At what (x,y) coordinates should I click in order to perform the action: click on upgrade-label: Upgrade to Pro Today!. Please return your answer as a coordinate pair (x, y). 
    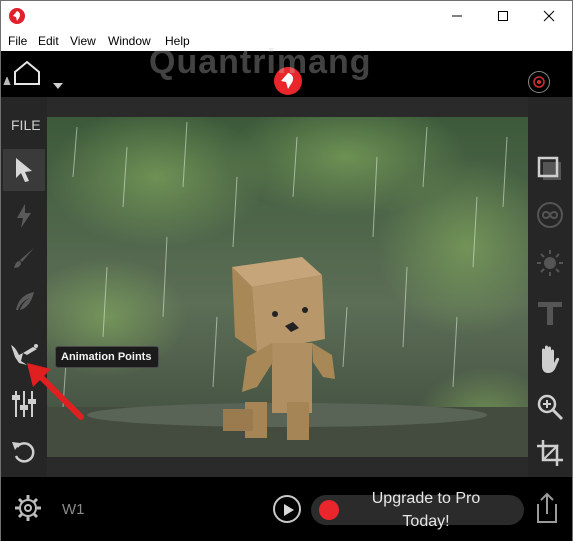
    Looking at the image, I should click on (426, 510).